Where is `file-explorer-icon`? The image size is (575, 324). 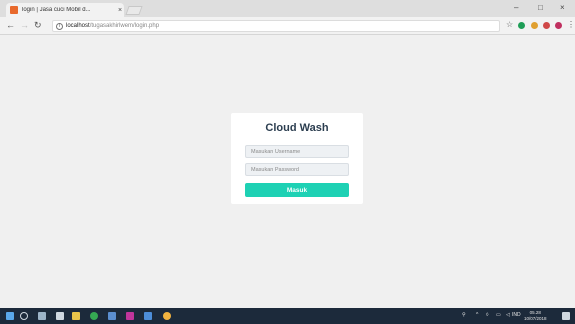 file-explorer-icon is located at coordinates (76, 316).